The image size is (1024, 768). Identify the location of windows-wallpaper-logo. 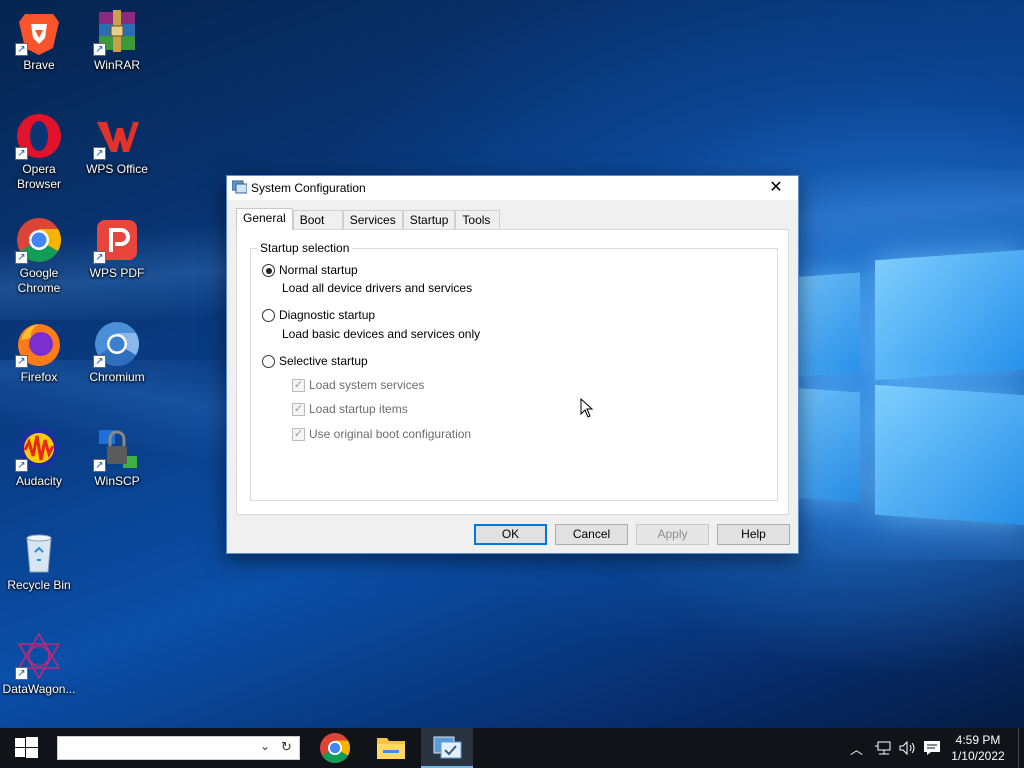
(907, 390).